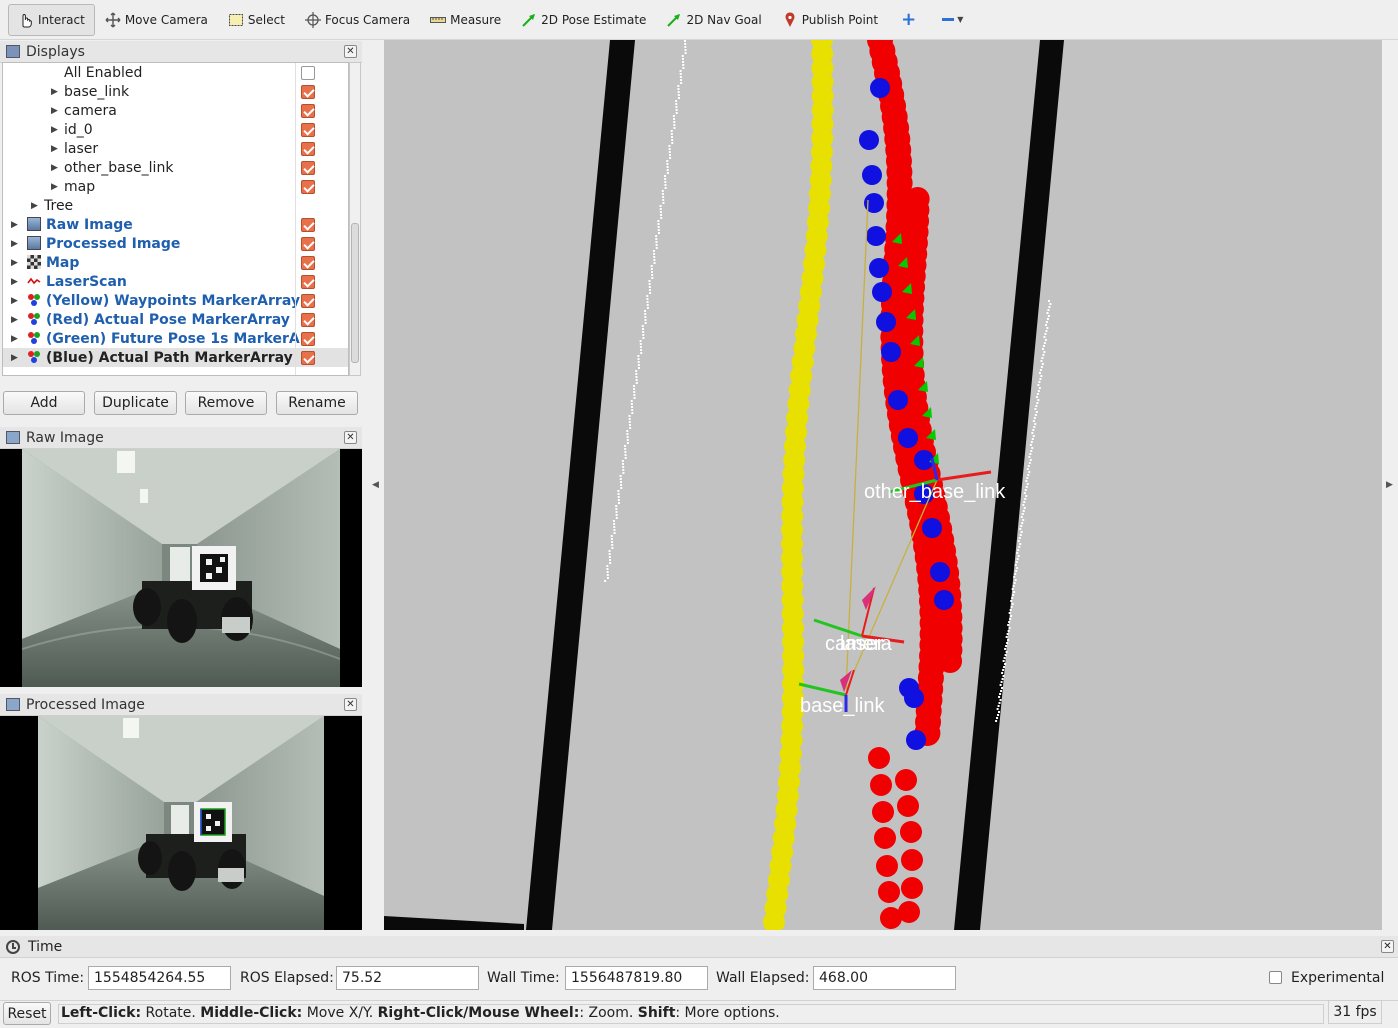 The image size is (1398, 1028). Describe the element at coordinates (175, 186) in the screenshot. I see `tree-row-map: ▶ map` at that location.